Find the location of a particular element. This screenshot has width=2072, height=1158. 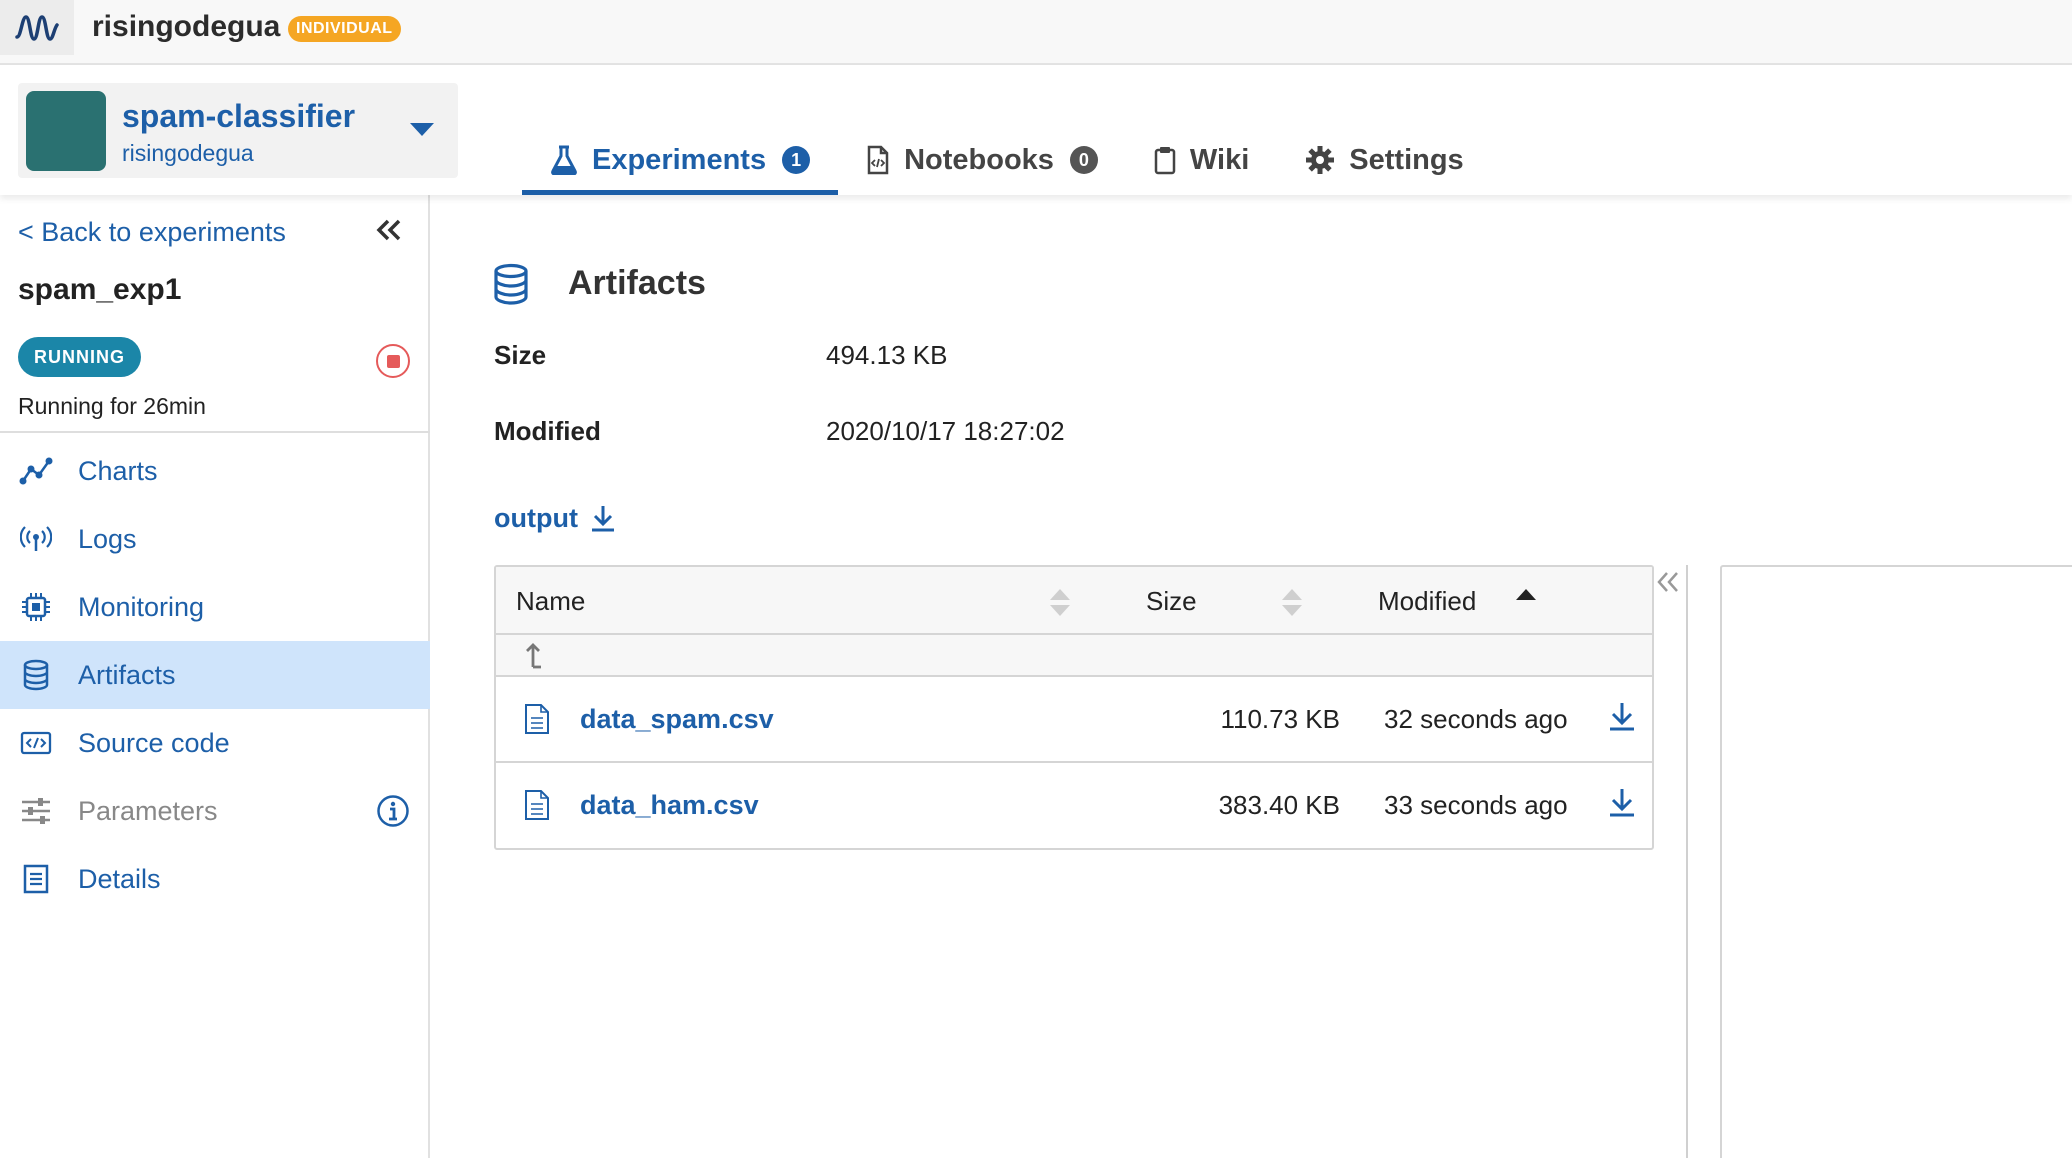

tab-wiki: Wiki is located at coordinates (1201, 160).